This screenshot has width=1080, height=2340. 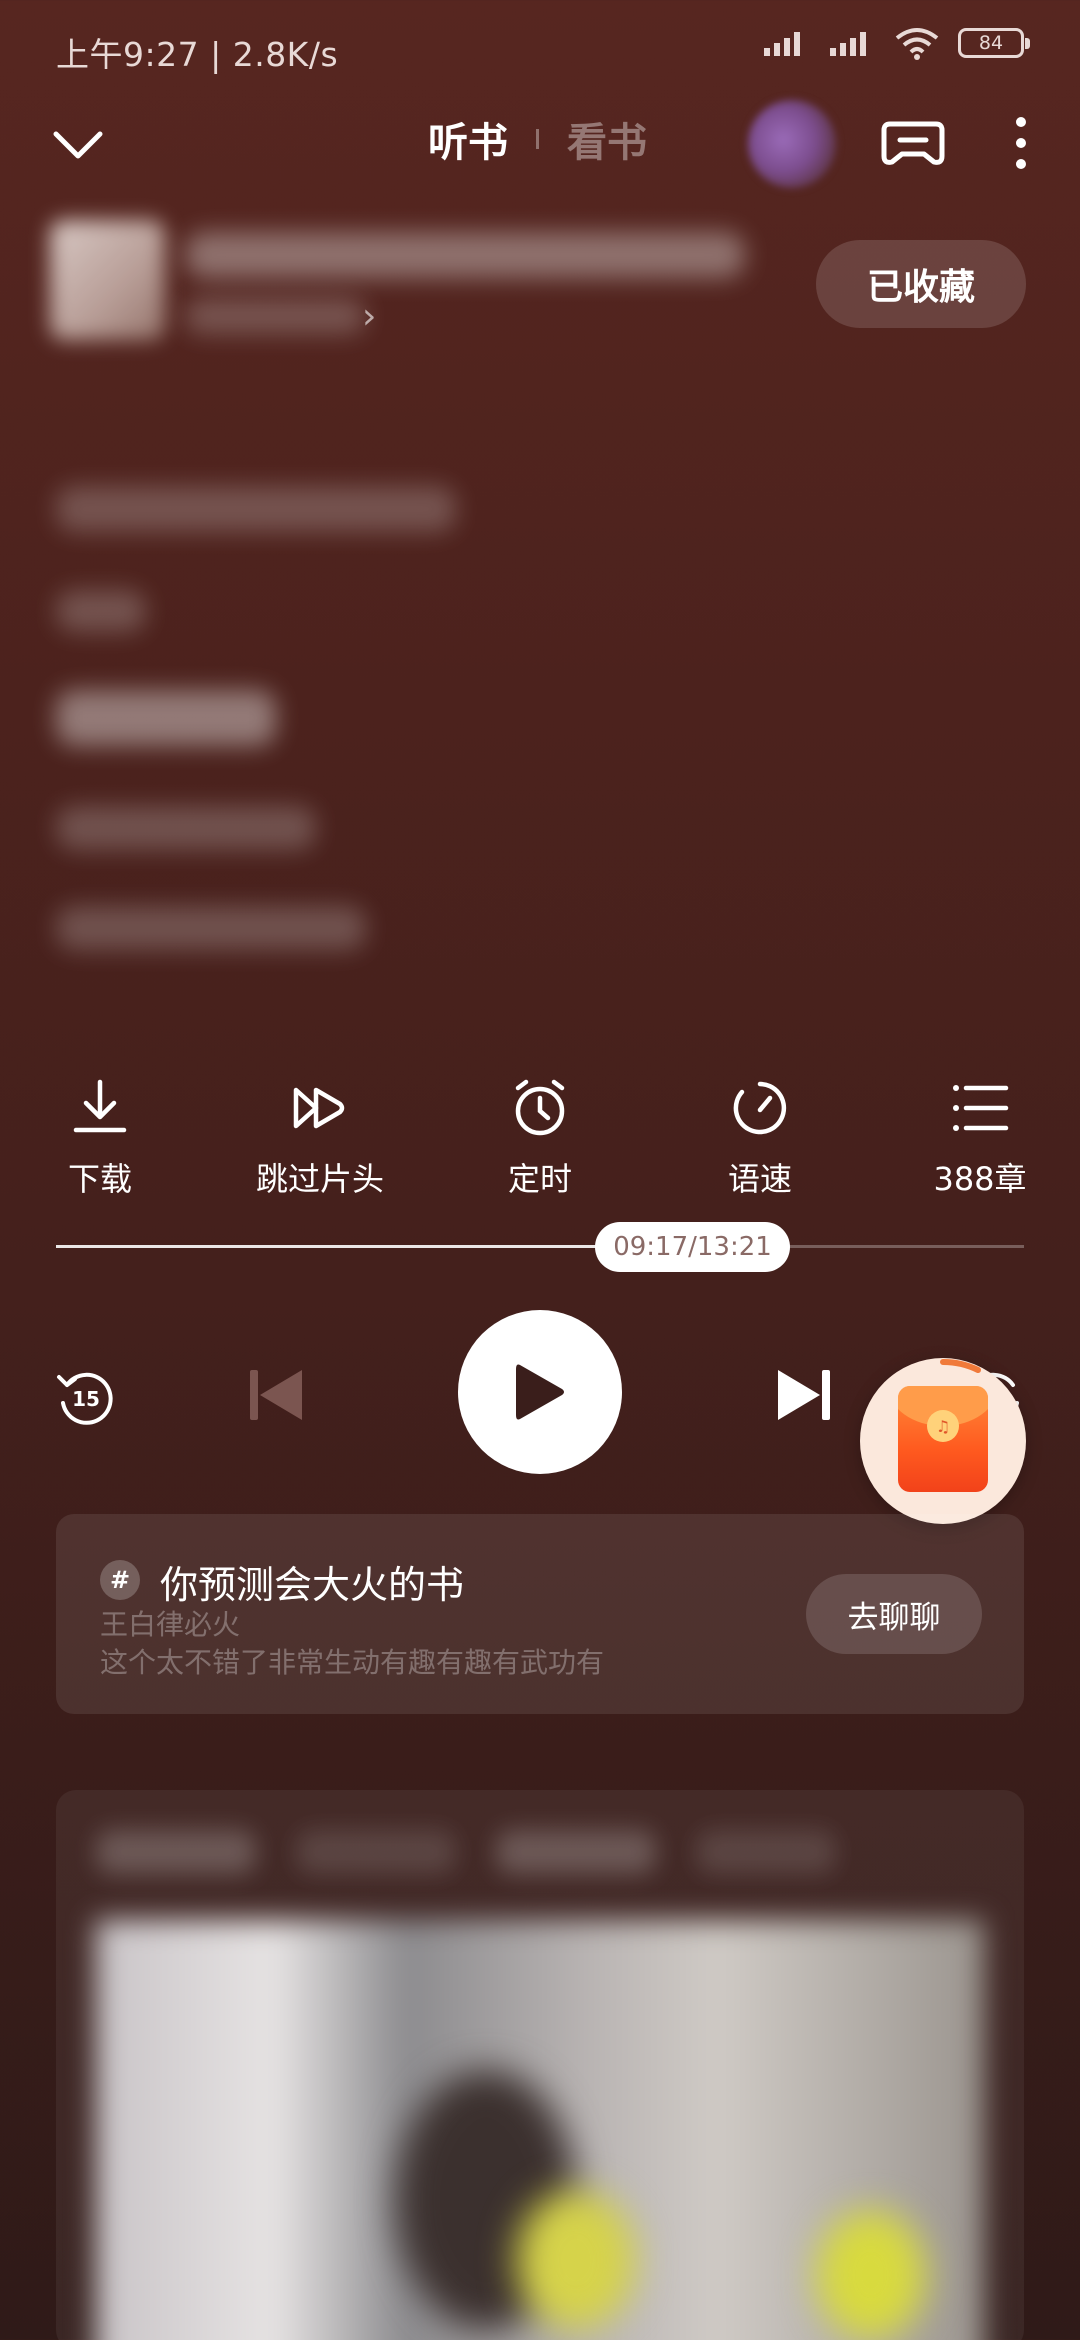 What do you see at coordinates (369, 316) in the screenshot?
I see `chevron-right-icon: ›` at bounding box center [369, 316].